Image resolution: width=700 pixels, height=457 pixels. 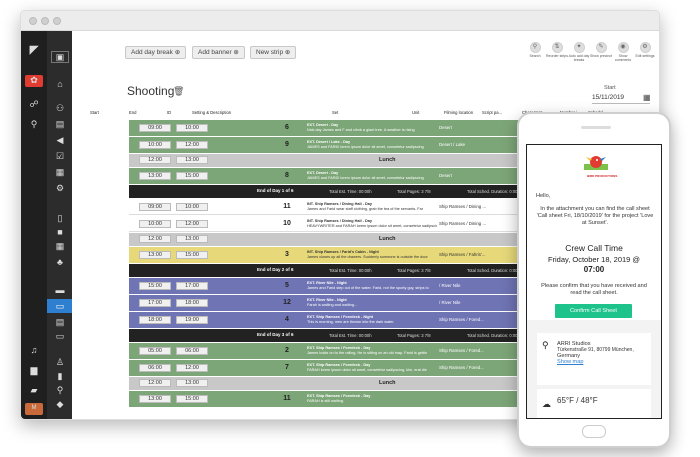 I want to click on map-pin-icon: ⚲, so click(x=545, y=345).